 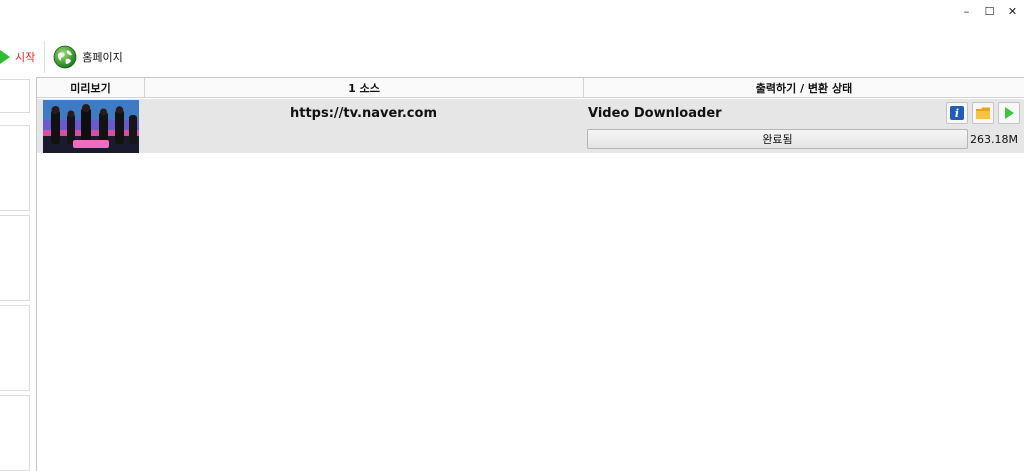 I want to click on output-name: Video Downloader, so click(x=655, y=113).